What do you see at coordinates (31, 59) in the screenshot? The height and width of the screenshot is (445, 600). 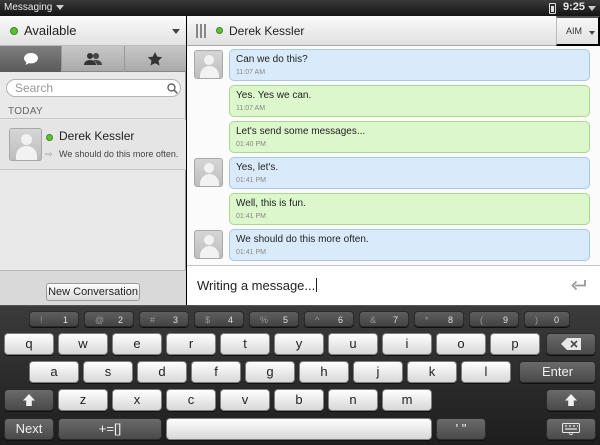 I see `tab-conversations` at bounding box center [31, 59].